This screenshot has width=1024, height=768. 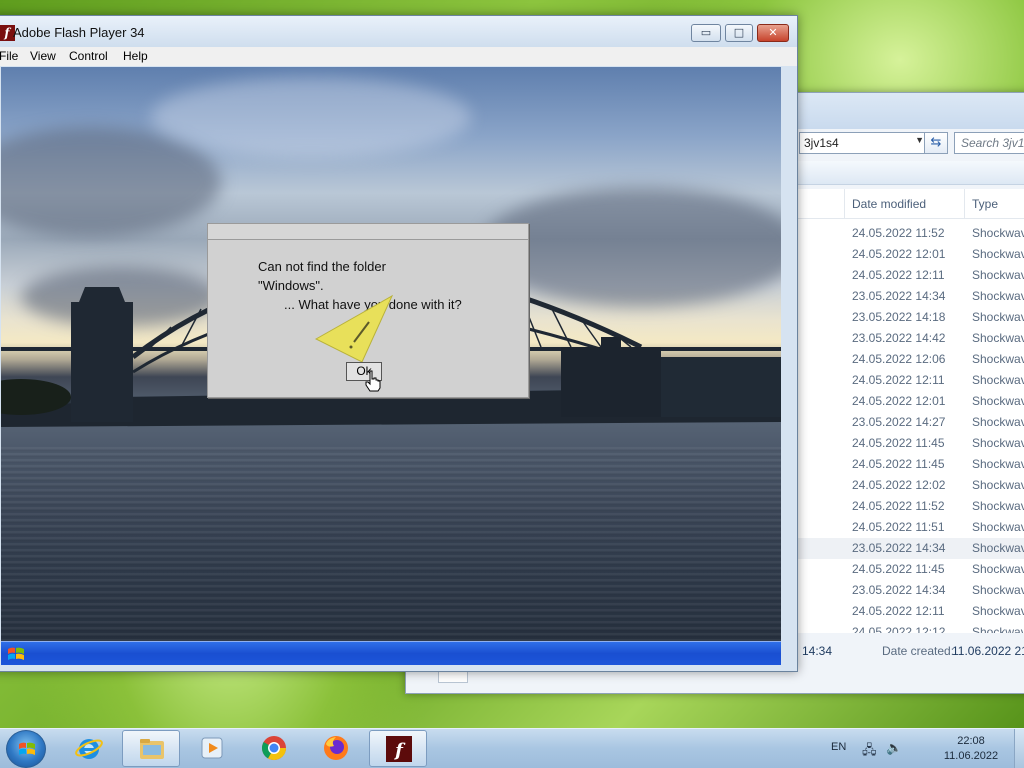 I want to click on taskbar-windows-explorer, so click(x=151, y=748).